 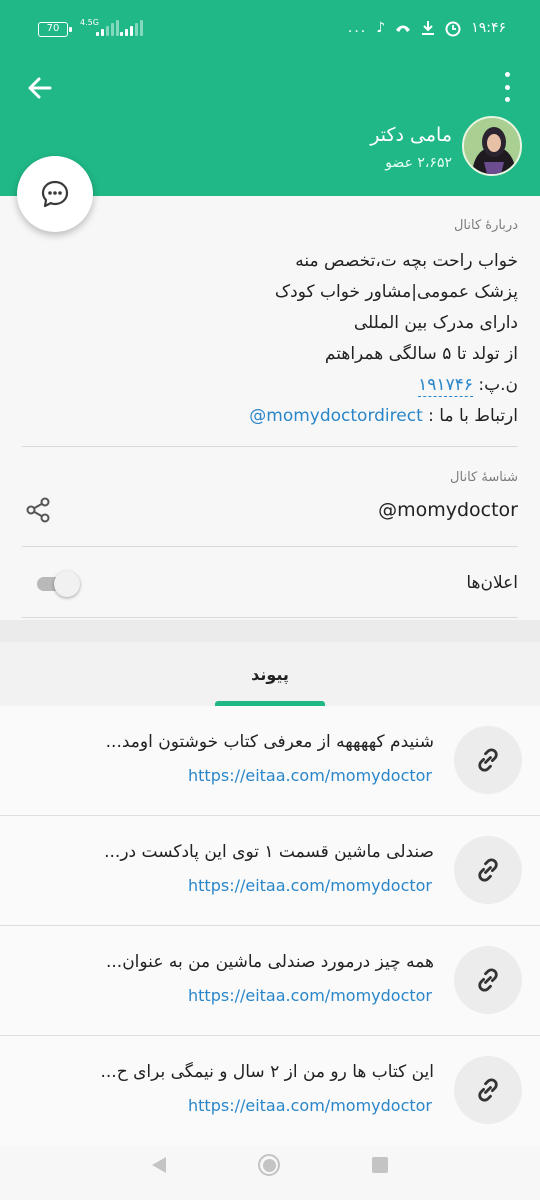 What do you see at coordinates (488, 28) in the screenshot?
I see `clock: ۱۹:۴۶` at bounding box center [488, 28].